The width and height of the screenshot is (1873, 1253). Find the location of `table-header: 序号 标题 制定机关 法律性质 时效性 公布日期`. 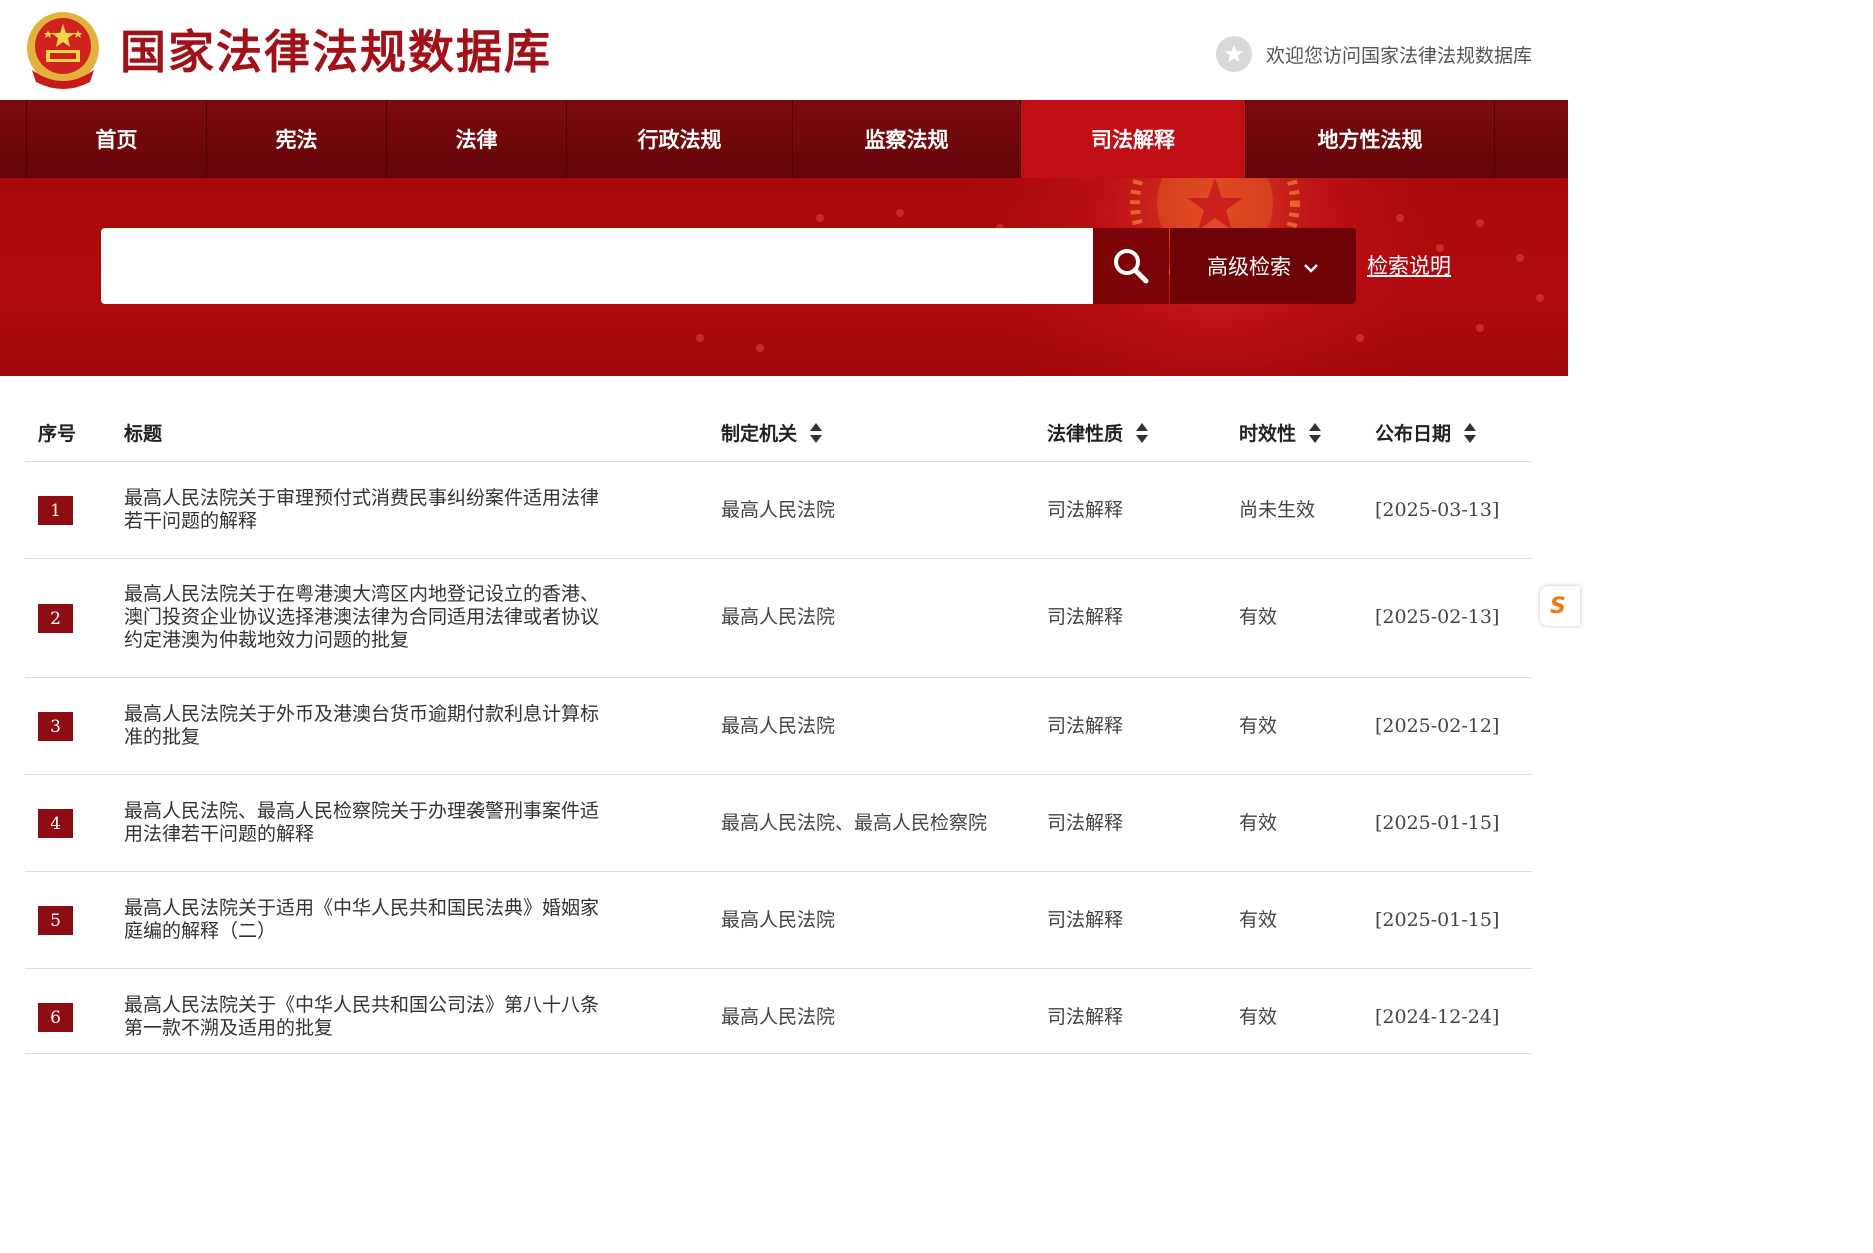

table-header: 序号 标题 制定机关 法律性质 时效性 公布日期 is located at coordinates (778, 428).